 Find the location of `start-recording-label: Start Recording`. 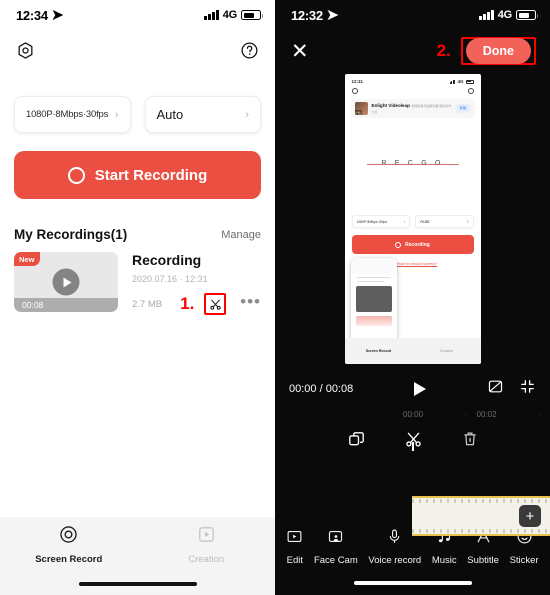

start-recording-label: Start Recording is located at coordinates (151, 175).